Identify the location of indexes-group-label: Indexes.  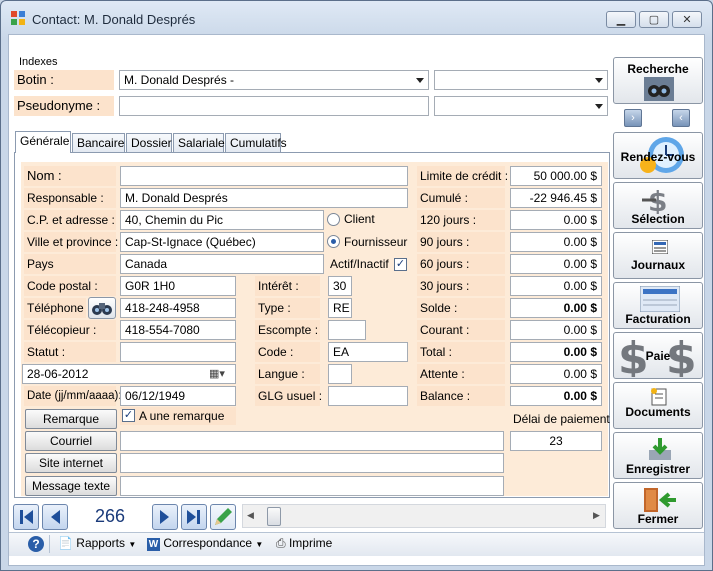
(38, 62).